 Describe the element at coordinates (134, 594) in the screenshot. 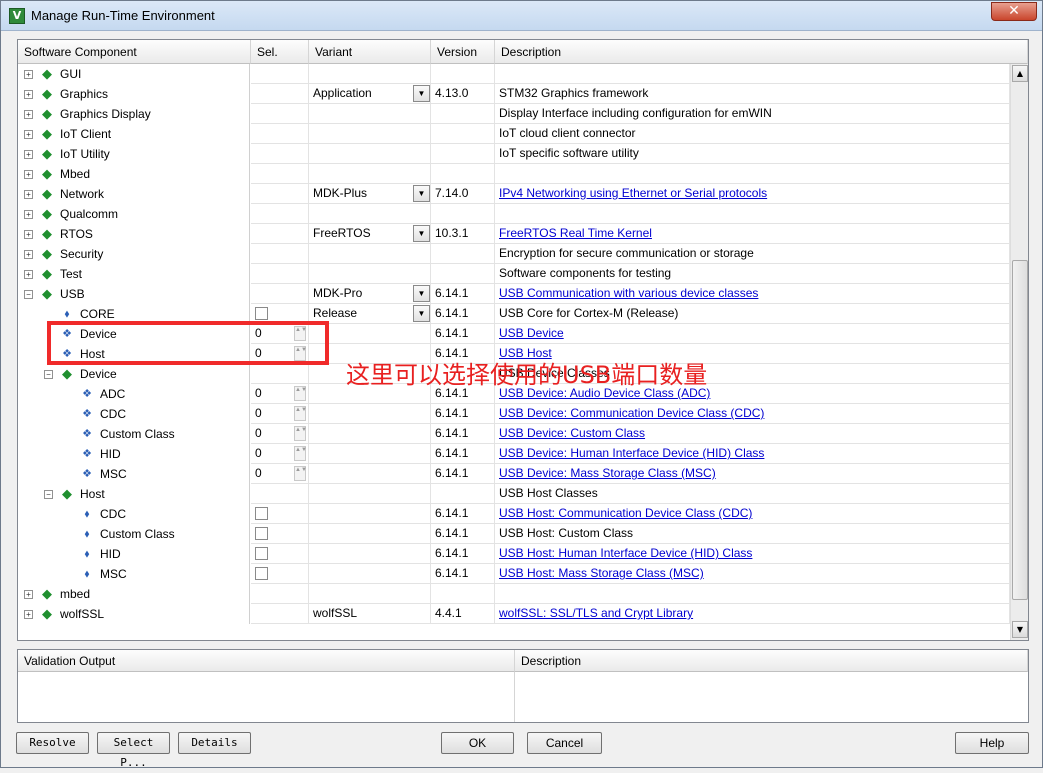

I see `tree-row: + ◆ mbed` at that location.